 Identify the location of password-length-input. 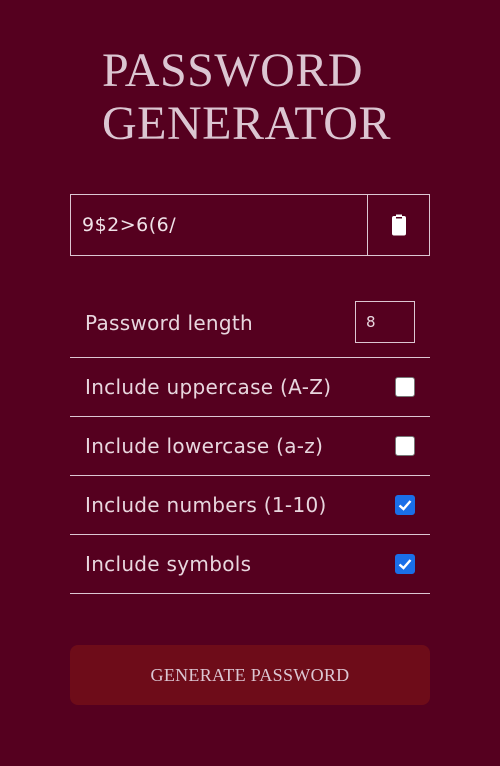
(385, 322).